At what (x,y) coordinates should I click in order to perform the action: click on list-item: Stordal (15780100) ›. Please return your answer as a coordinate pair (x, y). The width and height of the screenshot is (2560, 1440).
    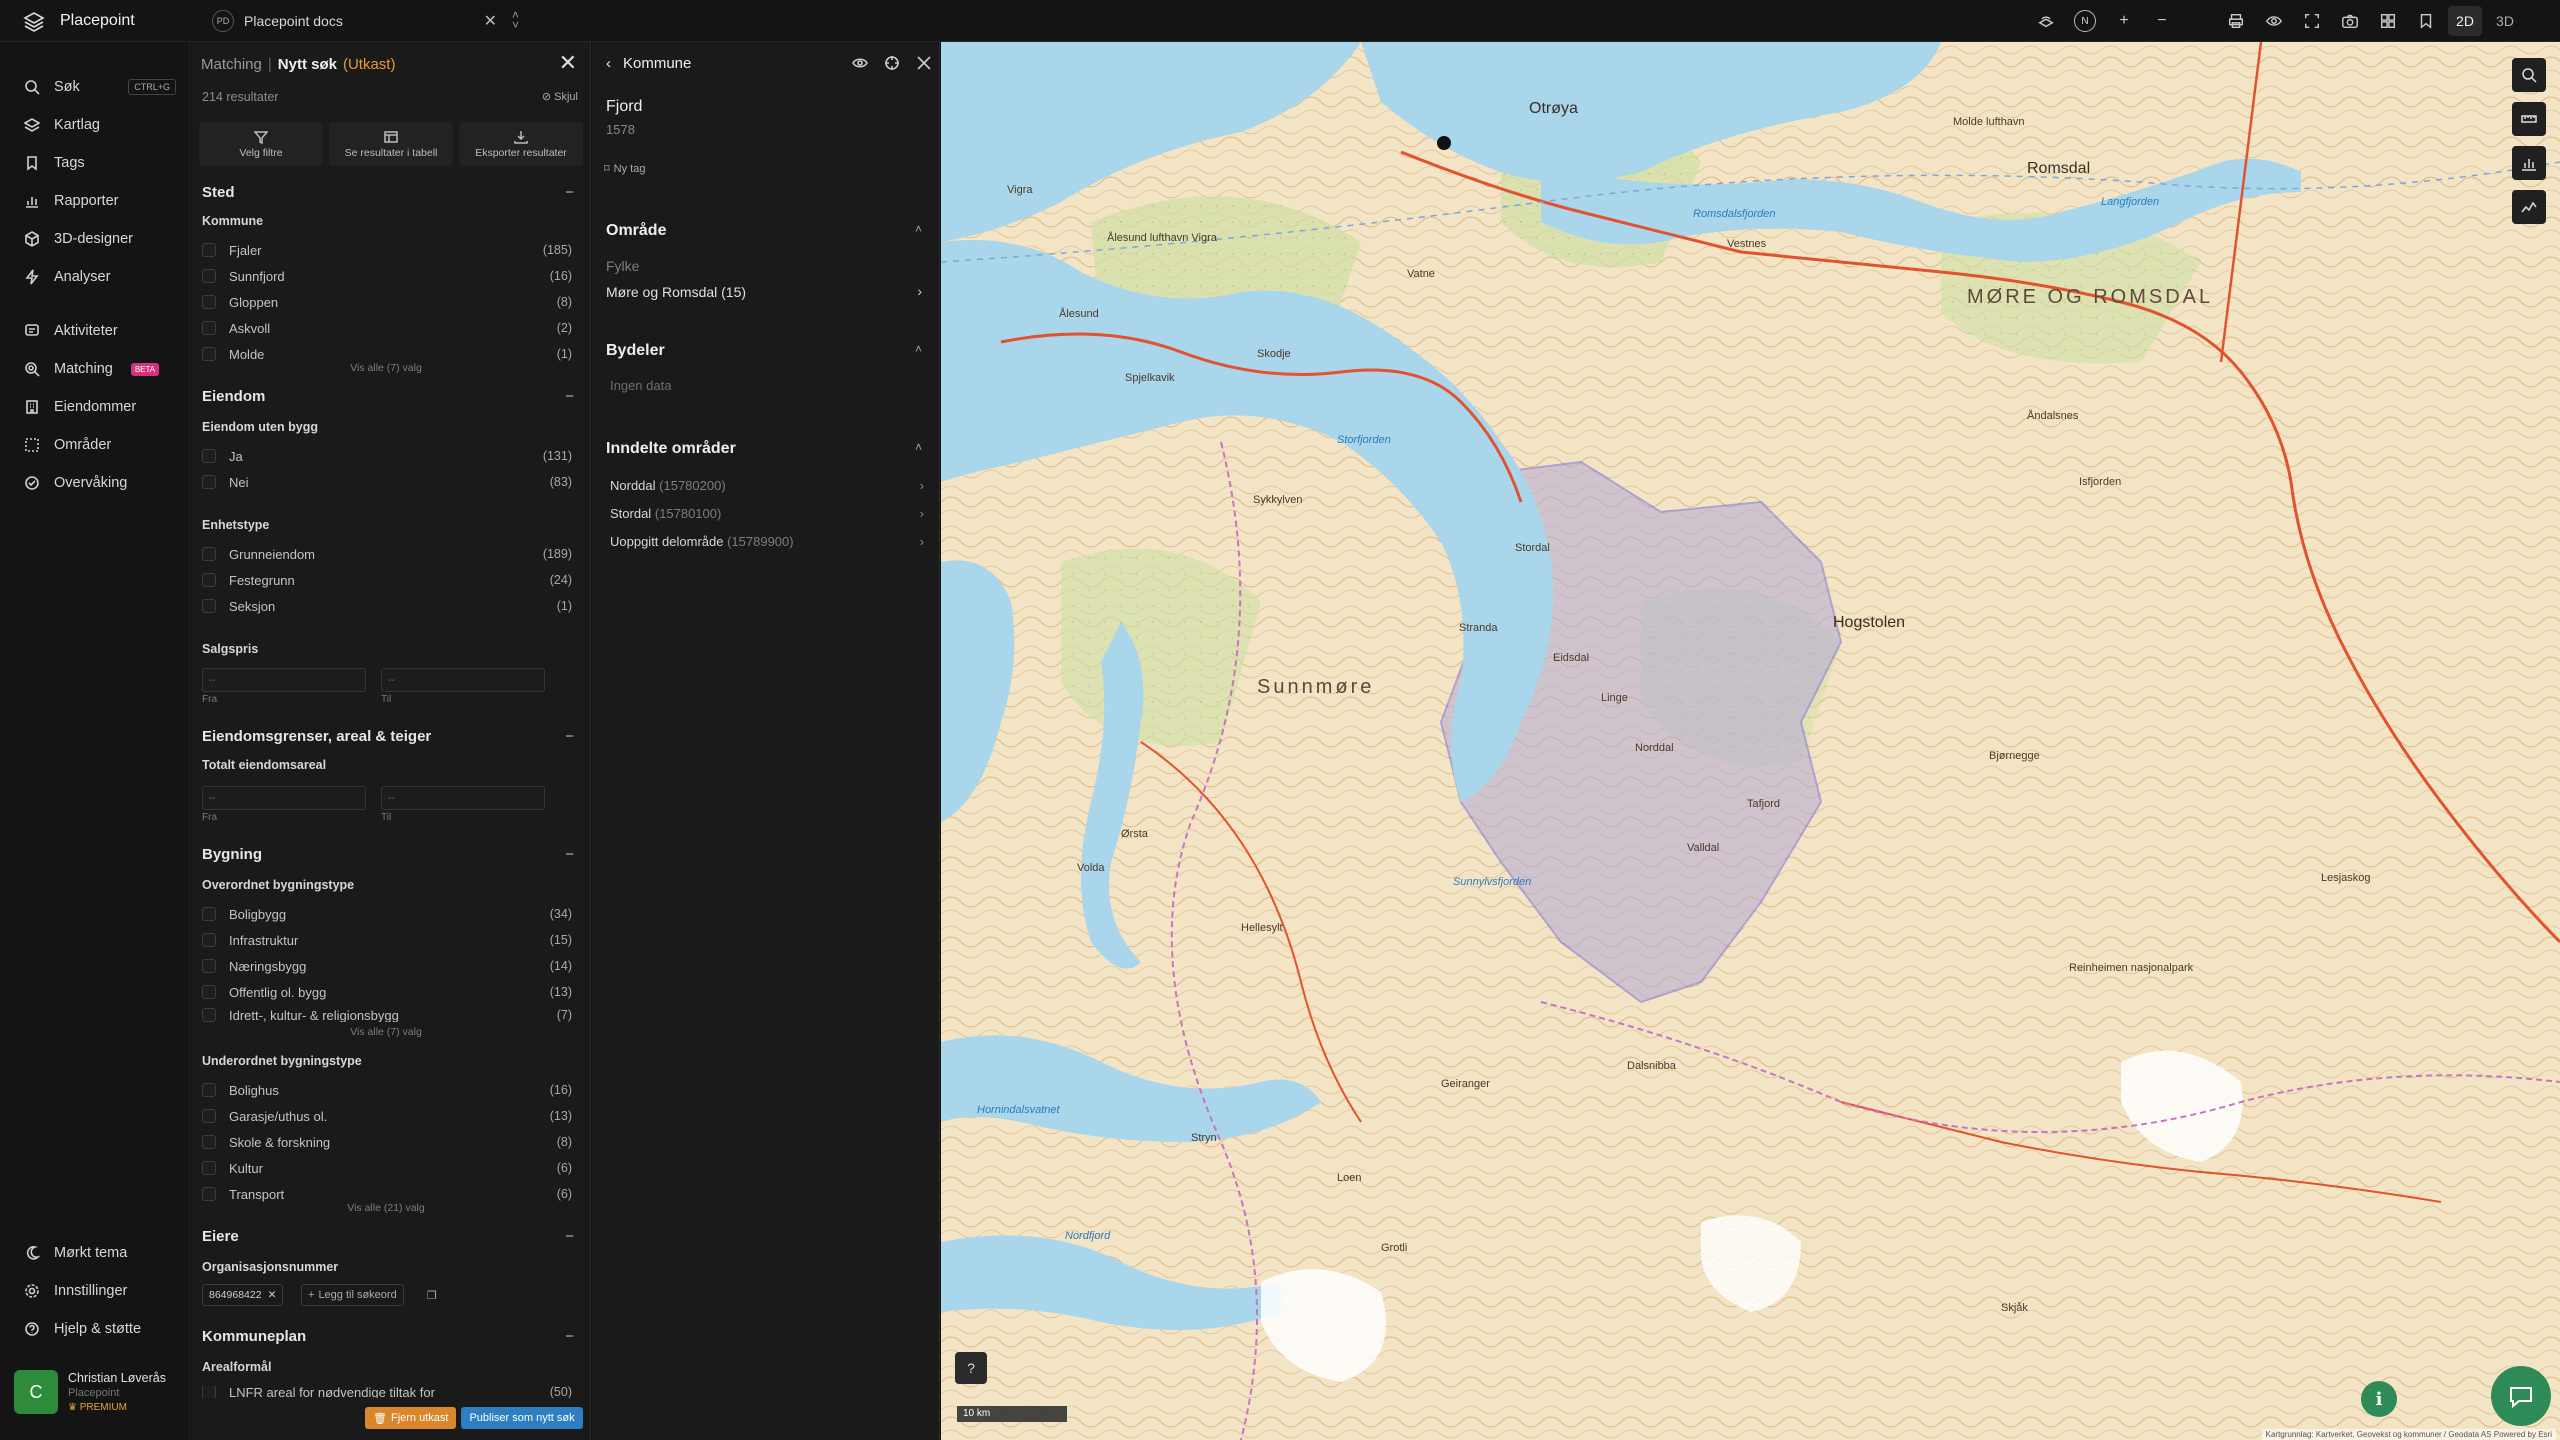
    Looking at the image, I should click on (768, 513).